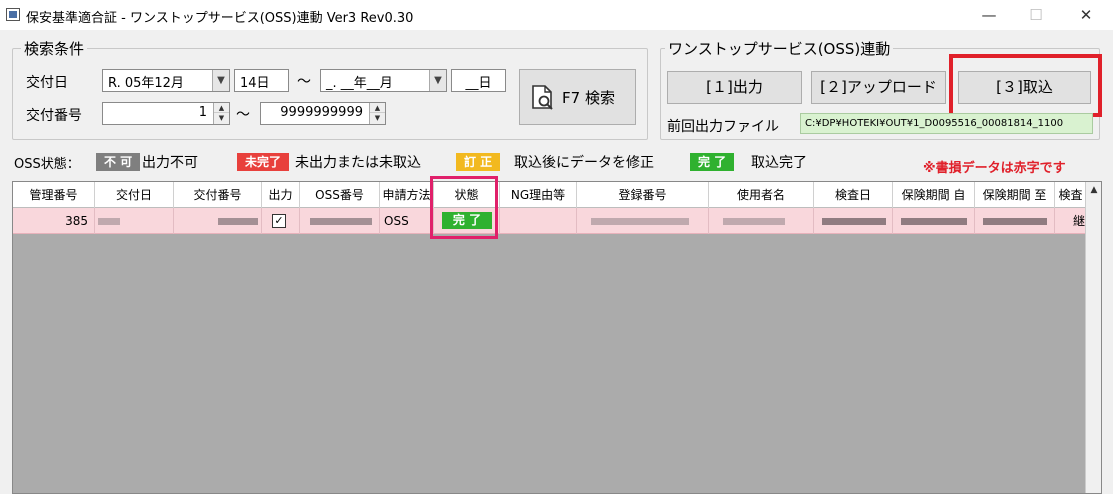 The image size is (1113, 494). I want to click on cell-issue-no, so click(218, 221).